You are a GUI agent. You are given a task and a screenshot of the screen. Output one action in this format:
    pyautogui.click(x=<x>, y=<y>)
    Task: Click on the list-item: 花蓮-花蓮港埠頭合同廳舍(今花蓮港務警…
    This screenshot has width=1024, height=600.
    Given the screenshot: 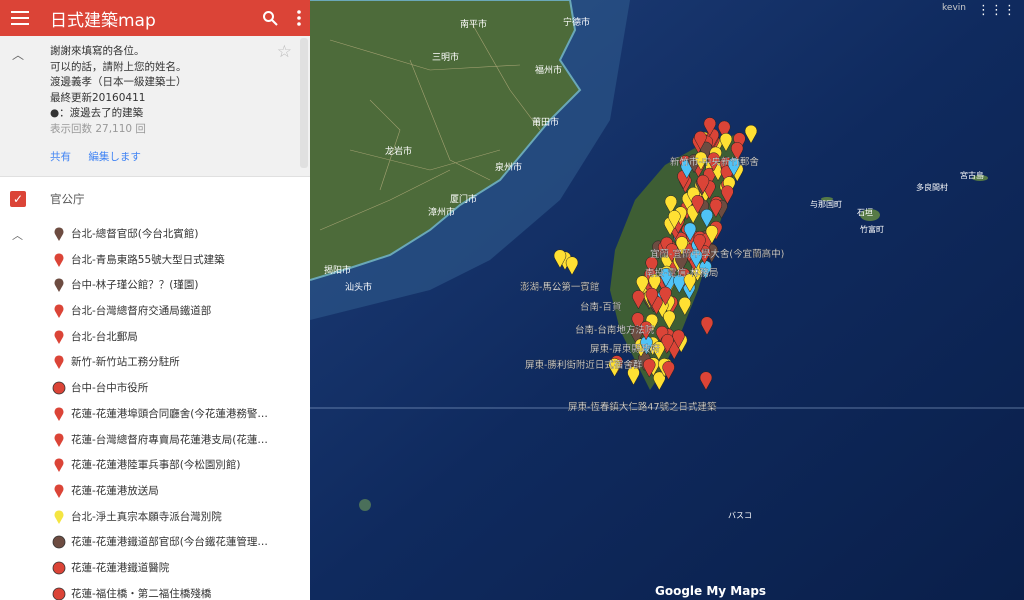 What is the action you would take?
    pyautogui.click(x=155, y=414)
    